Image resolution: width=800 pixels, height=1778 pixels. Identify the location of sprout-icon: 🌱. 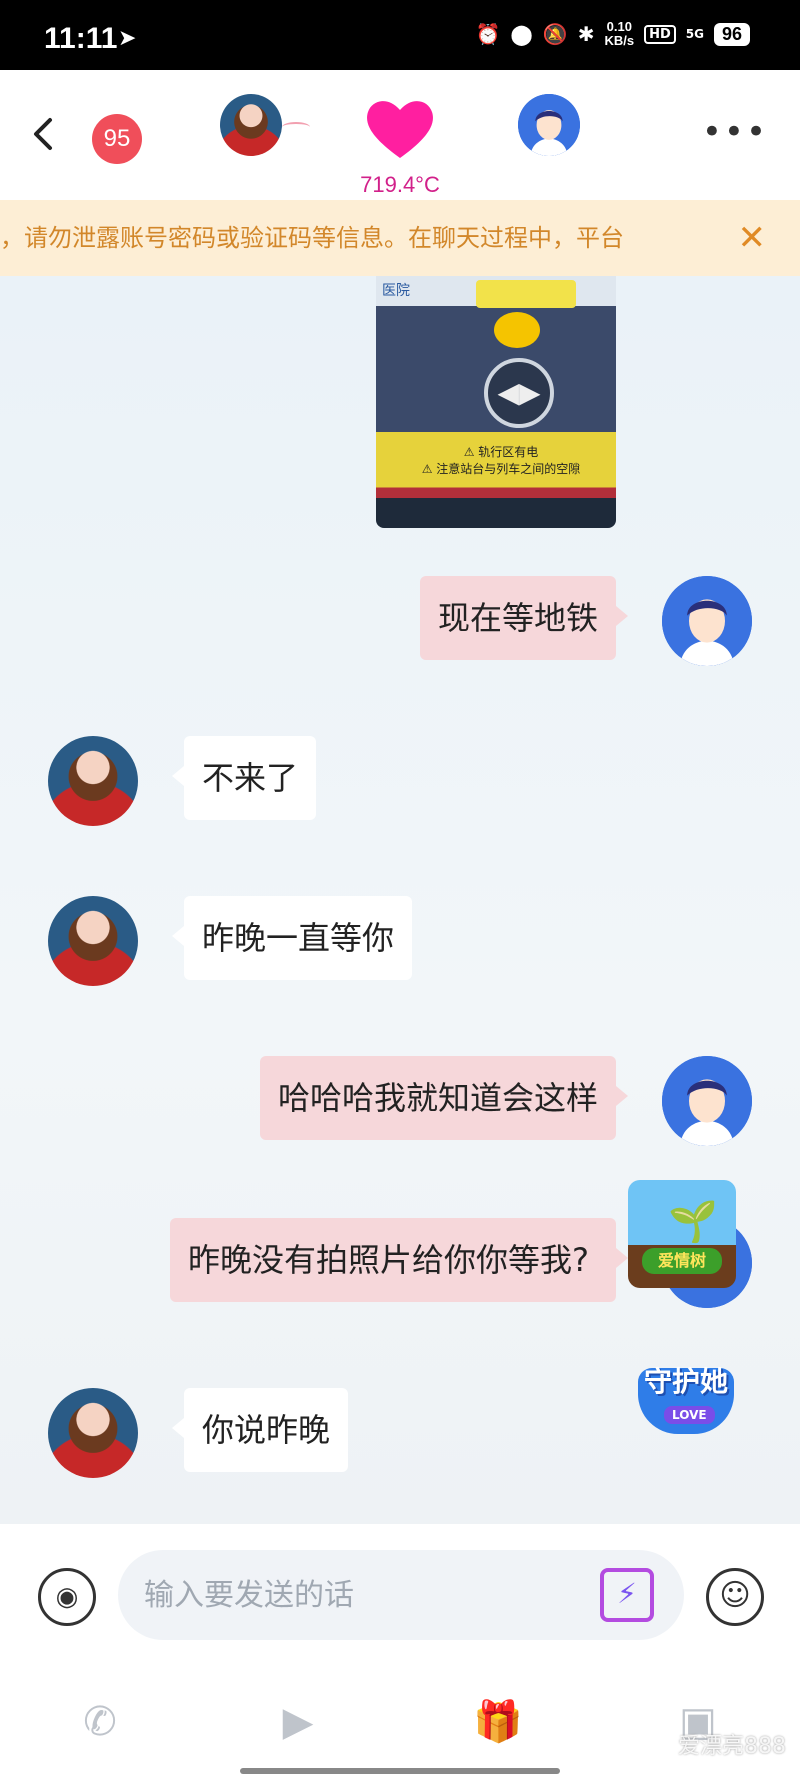
(693, 1222).